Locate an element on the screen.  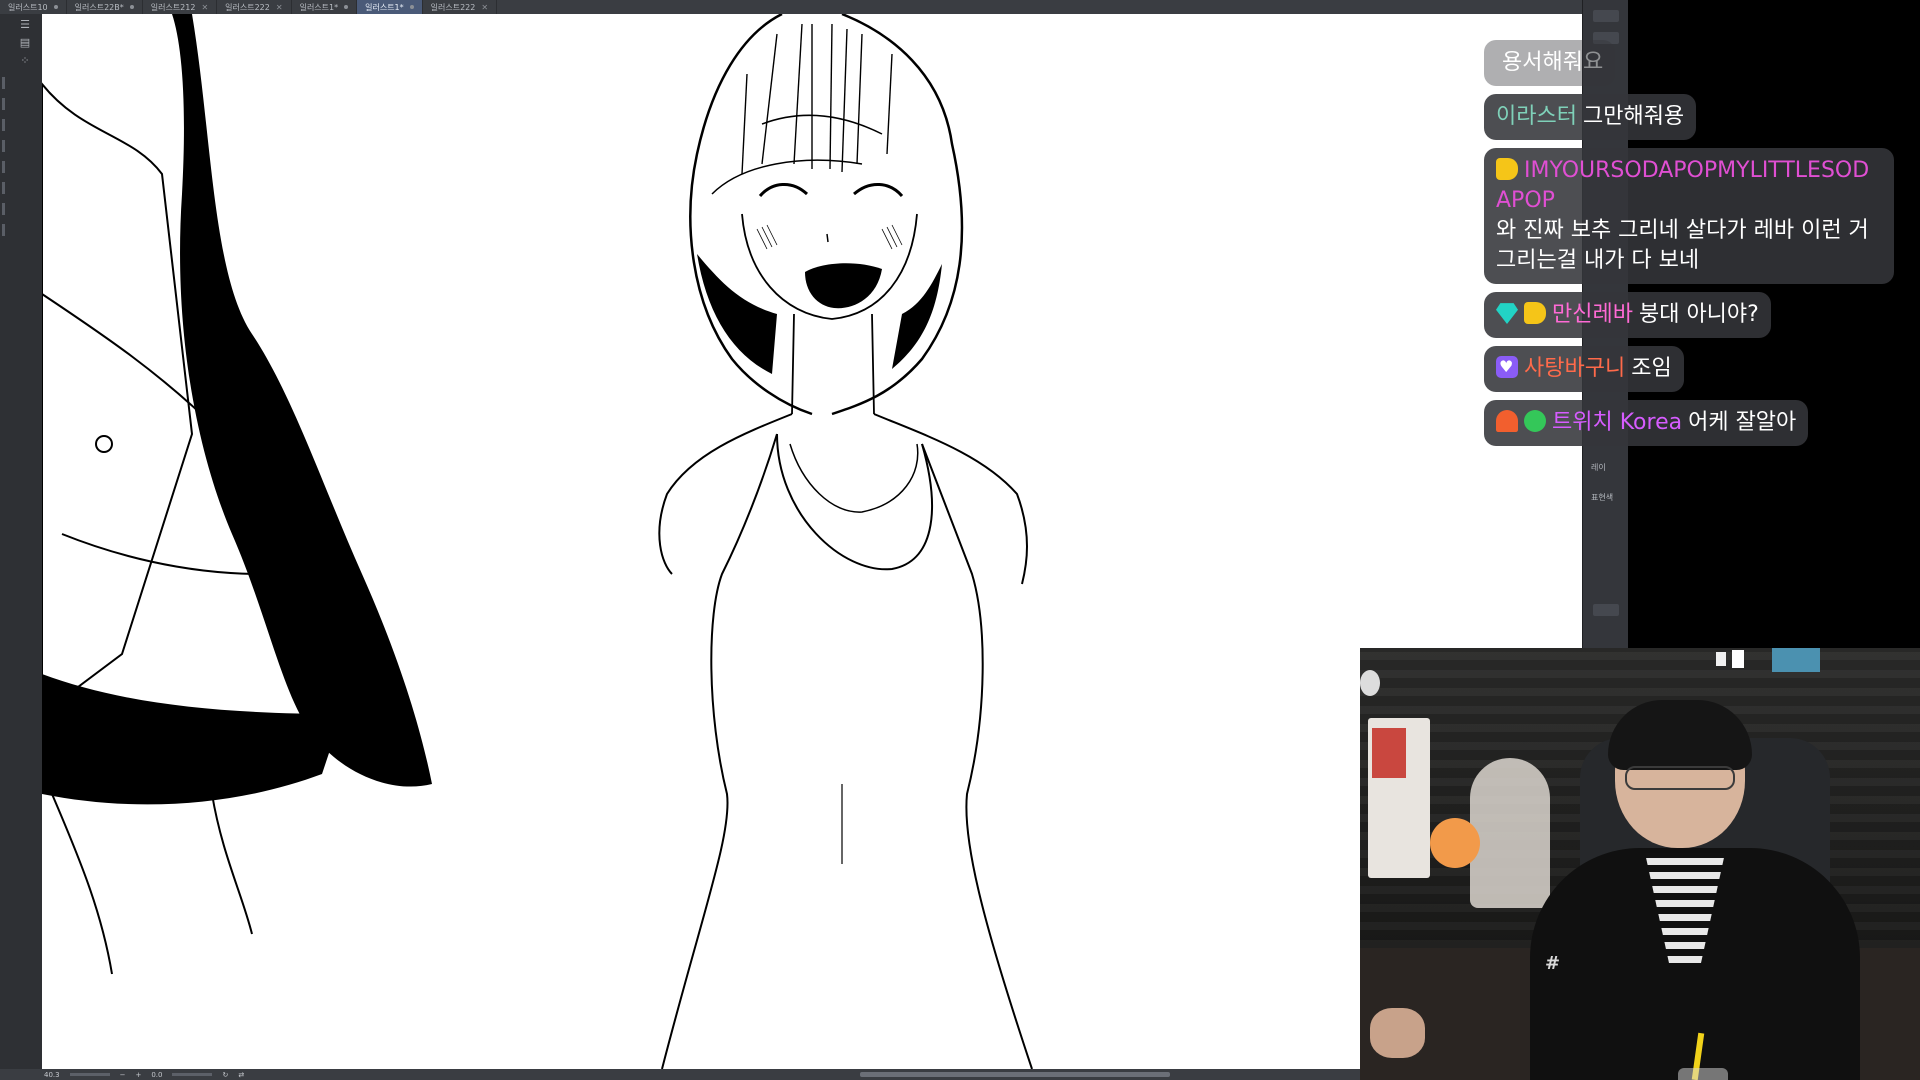
panel-label: 표현색 is located at coordinates (1602, 497).